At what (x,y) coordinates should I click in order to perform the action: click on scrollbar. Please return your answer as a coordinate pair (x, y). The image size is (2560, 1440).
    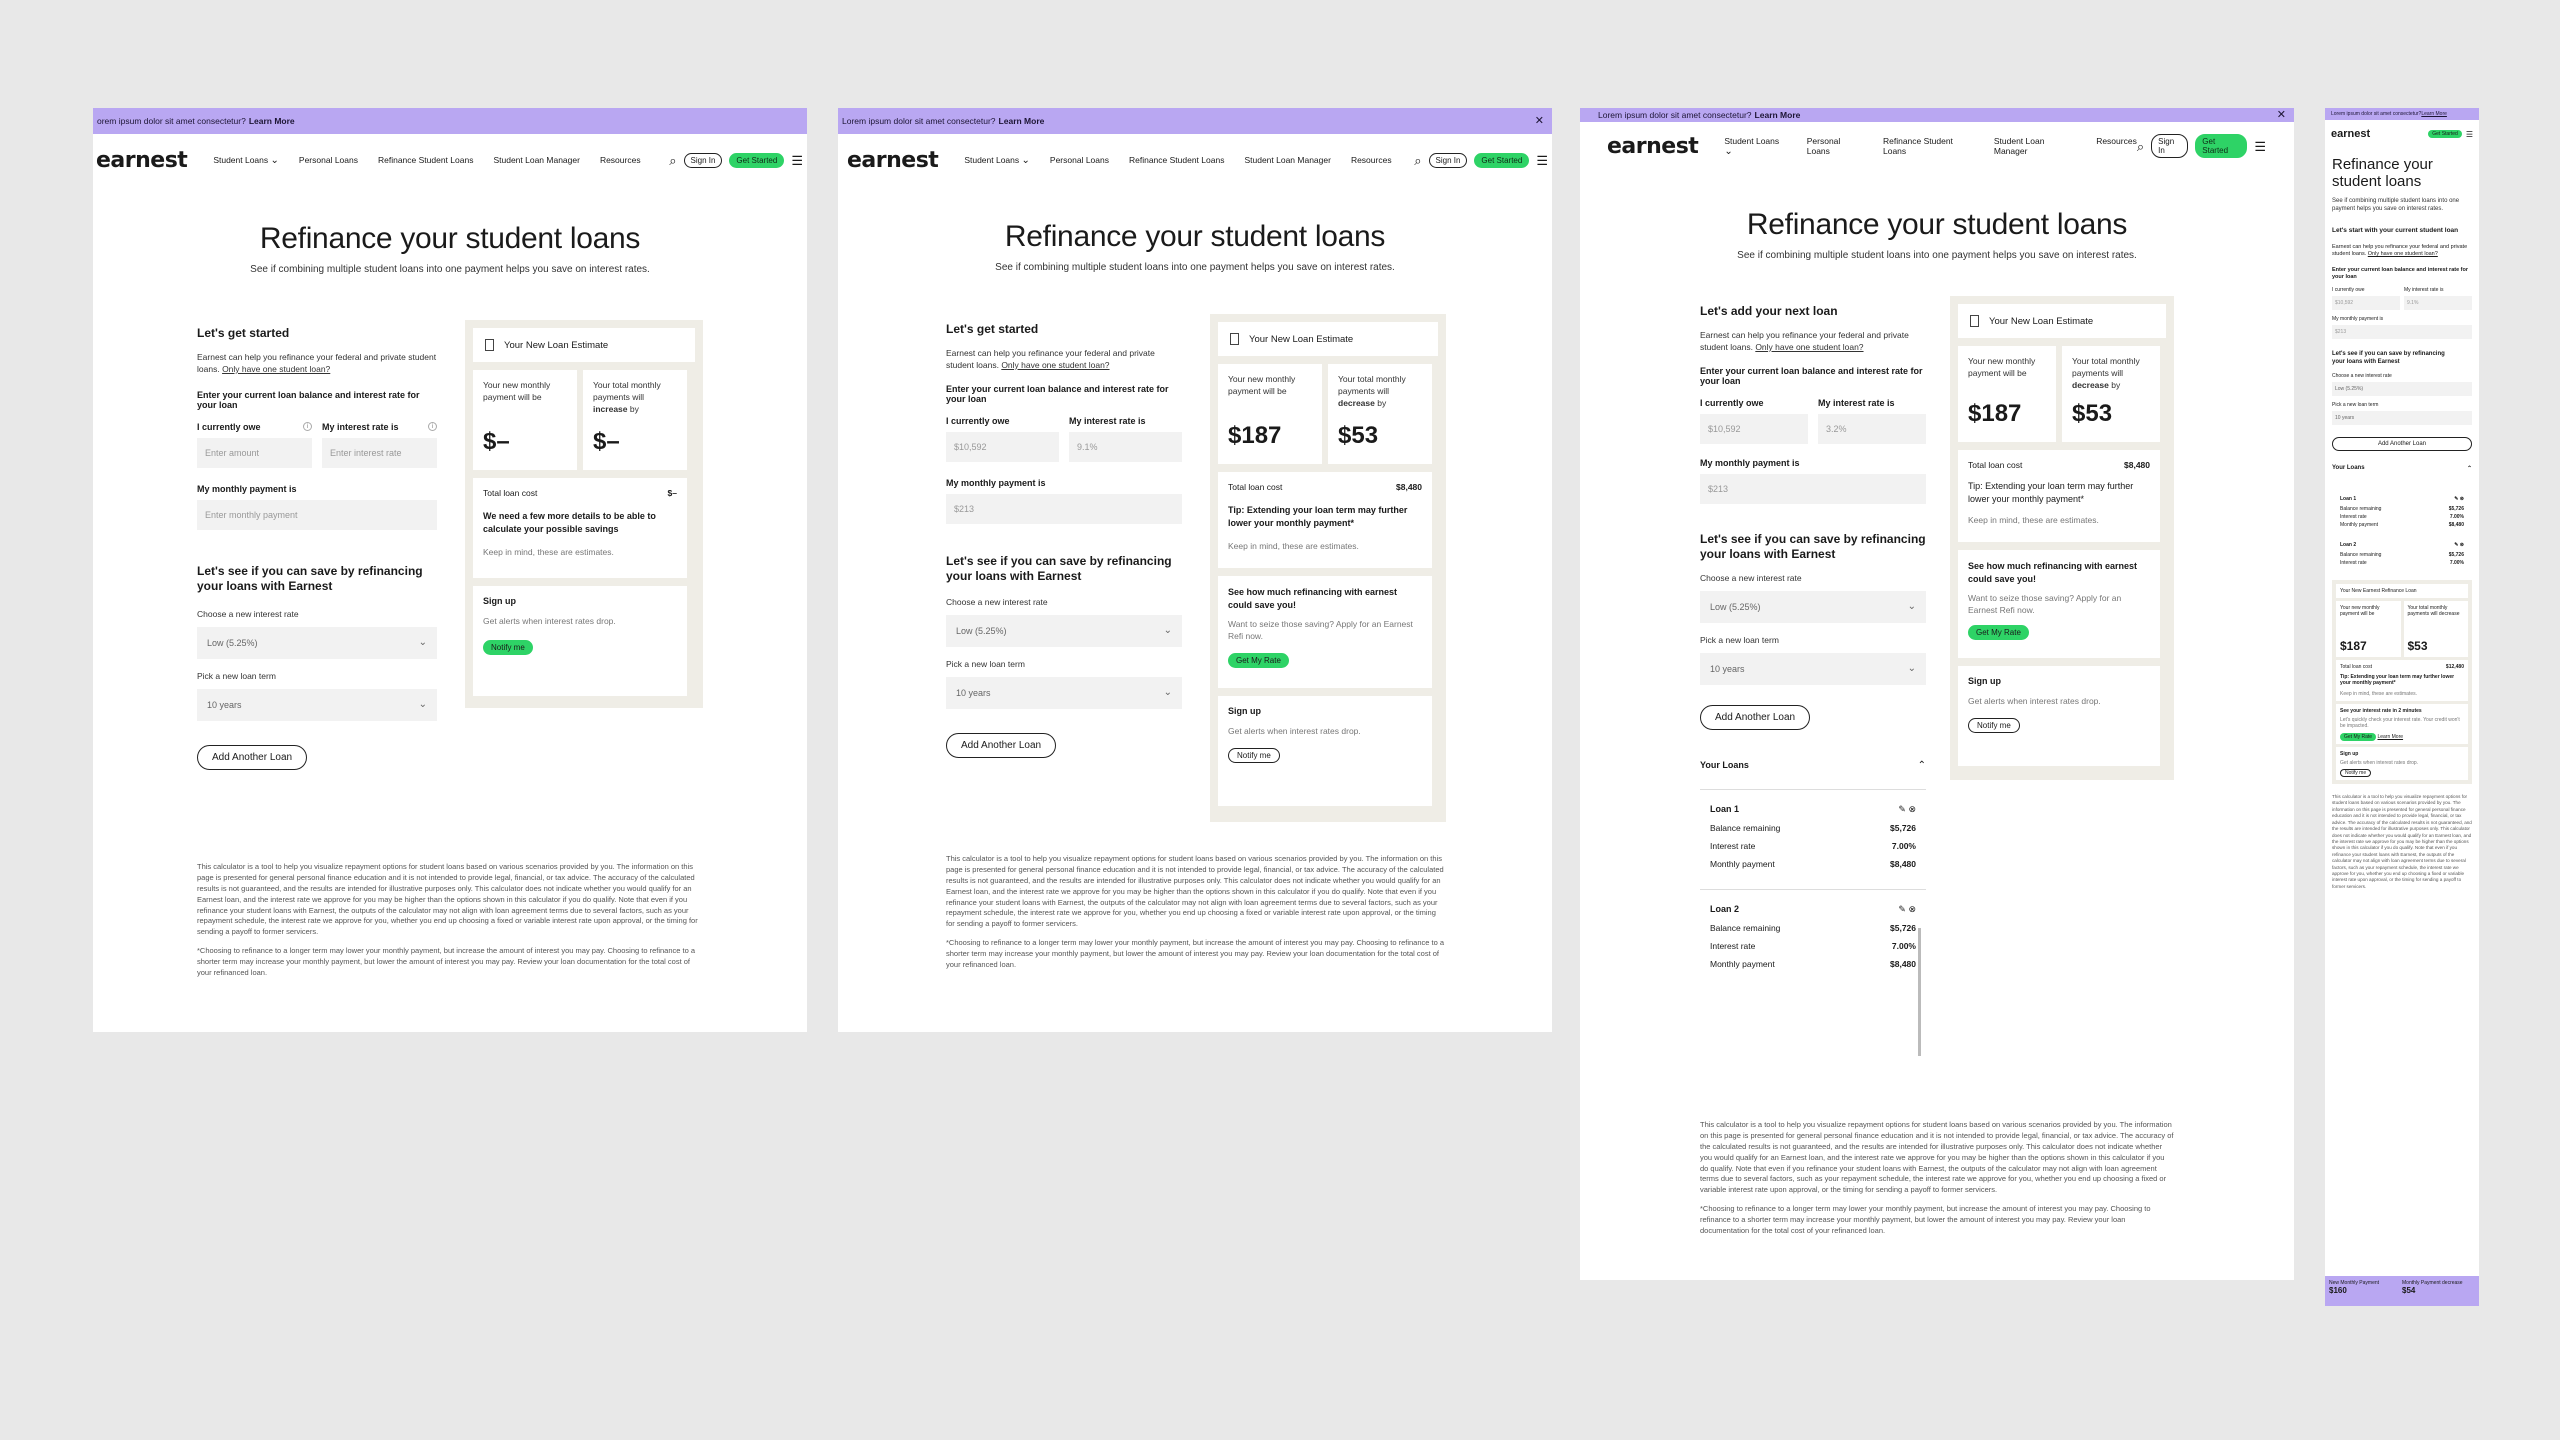
    Looking at the image, I should click on (1919, 992).